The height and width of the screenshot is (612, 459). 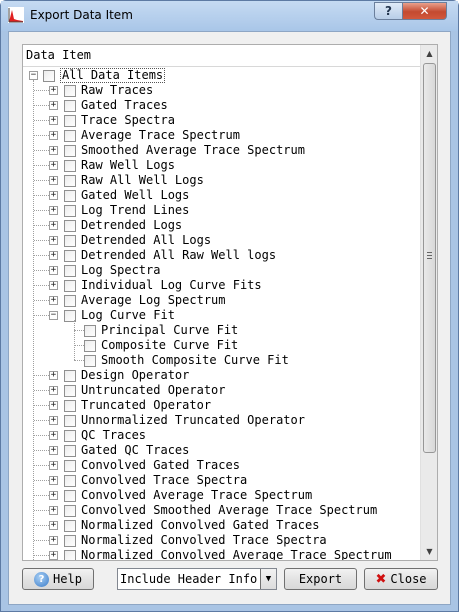 I want to click on header-option-select: Include Header Info ▼, so click(x=197, y=579).